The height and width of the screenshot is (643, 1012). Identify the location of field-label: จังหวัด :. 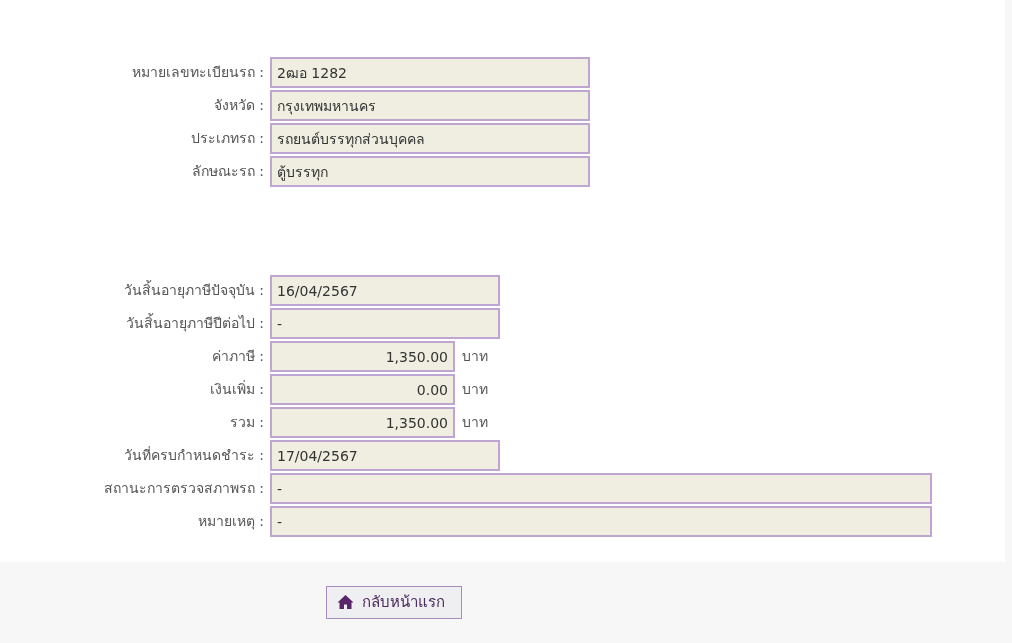
(238, 105).